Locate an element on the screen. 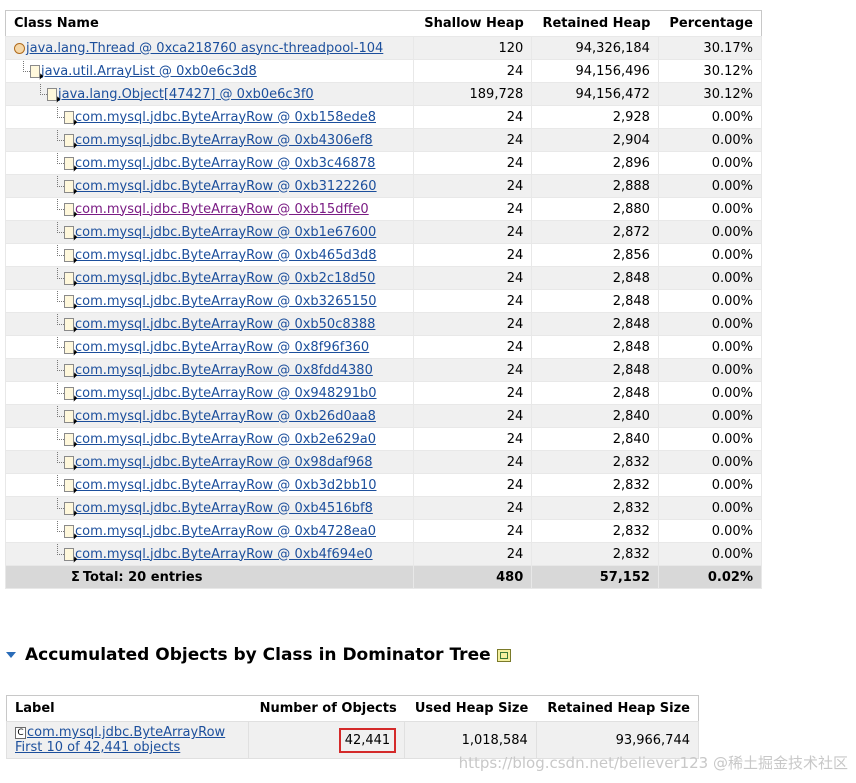  collapse-triangle-icon is located at coordinates (11, 655).